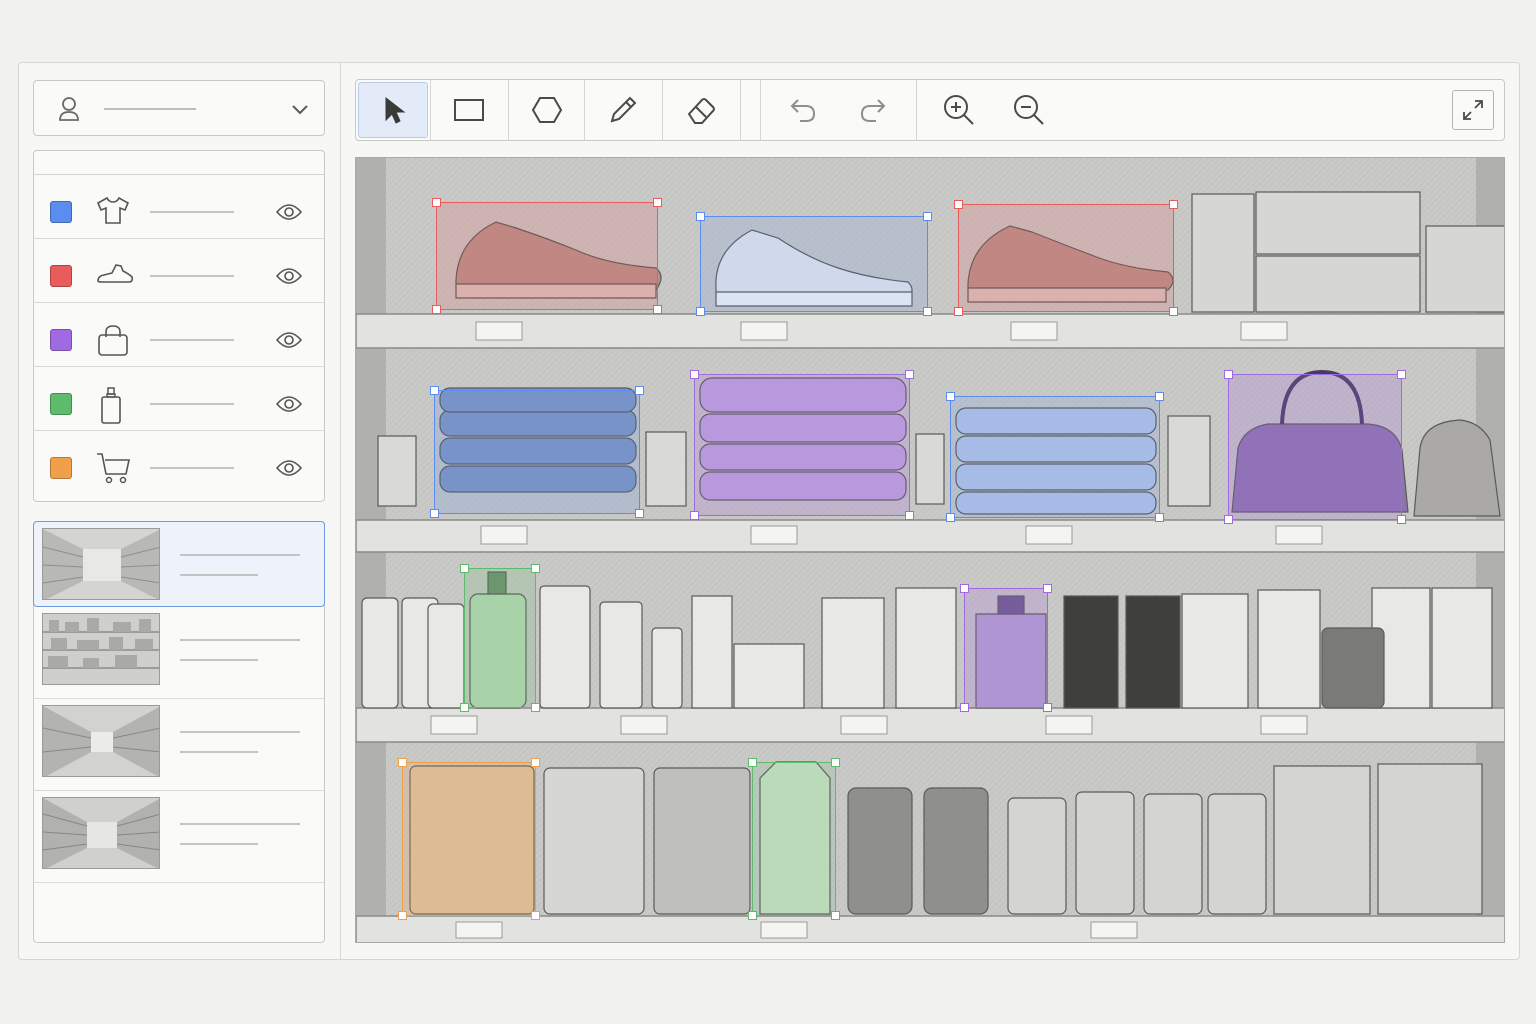 This screenshot has height=1024, width=1536. What do you see at coordinates (61, 468) in the screenshot?
I see `color-swatch-grocery` at bounding box center [61, 468].